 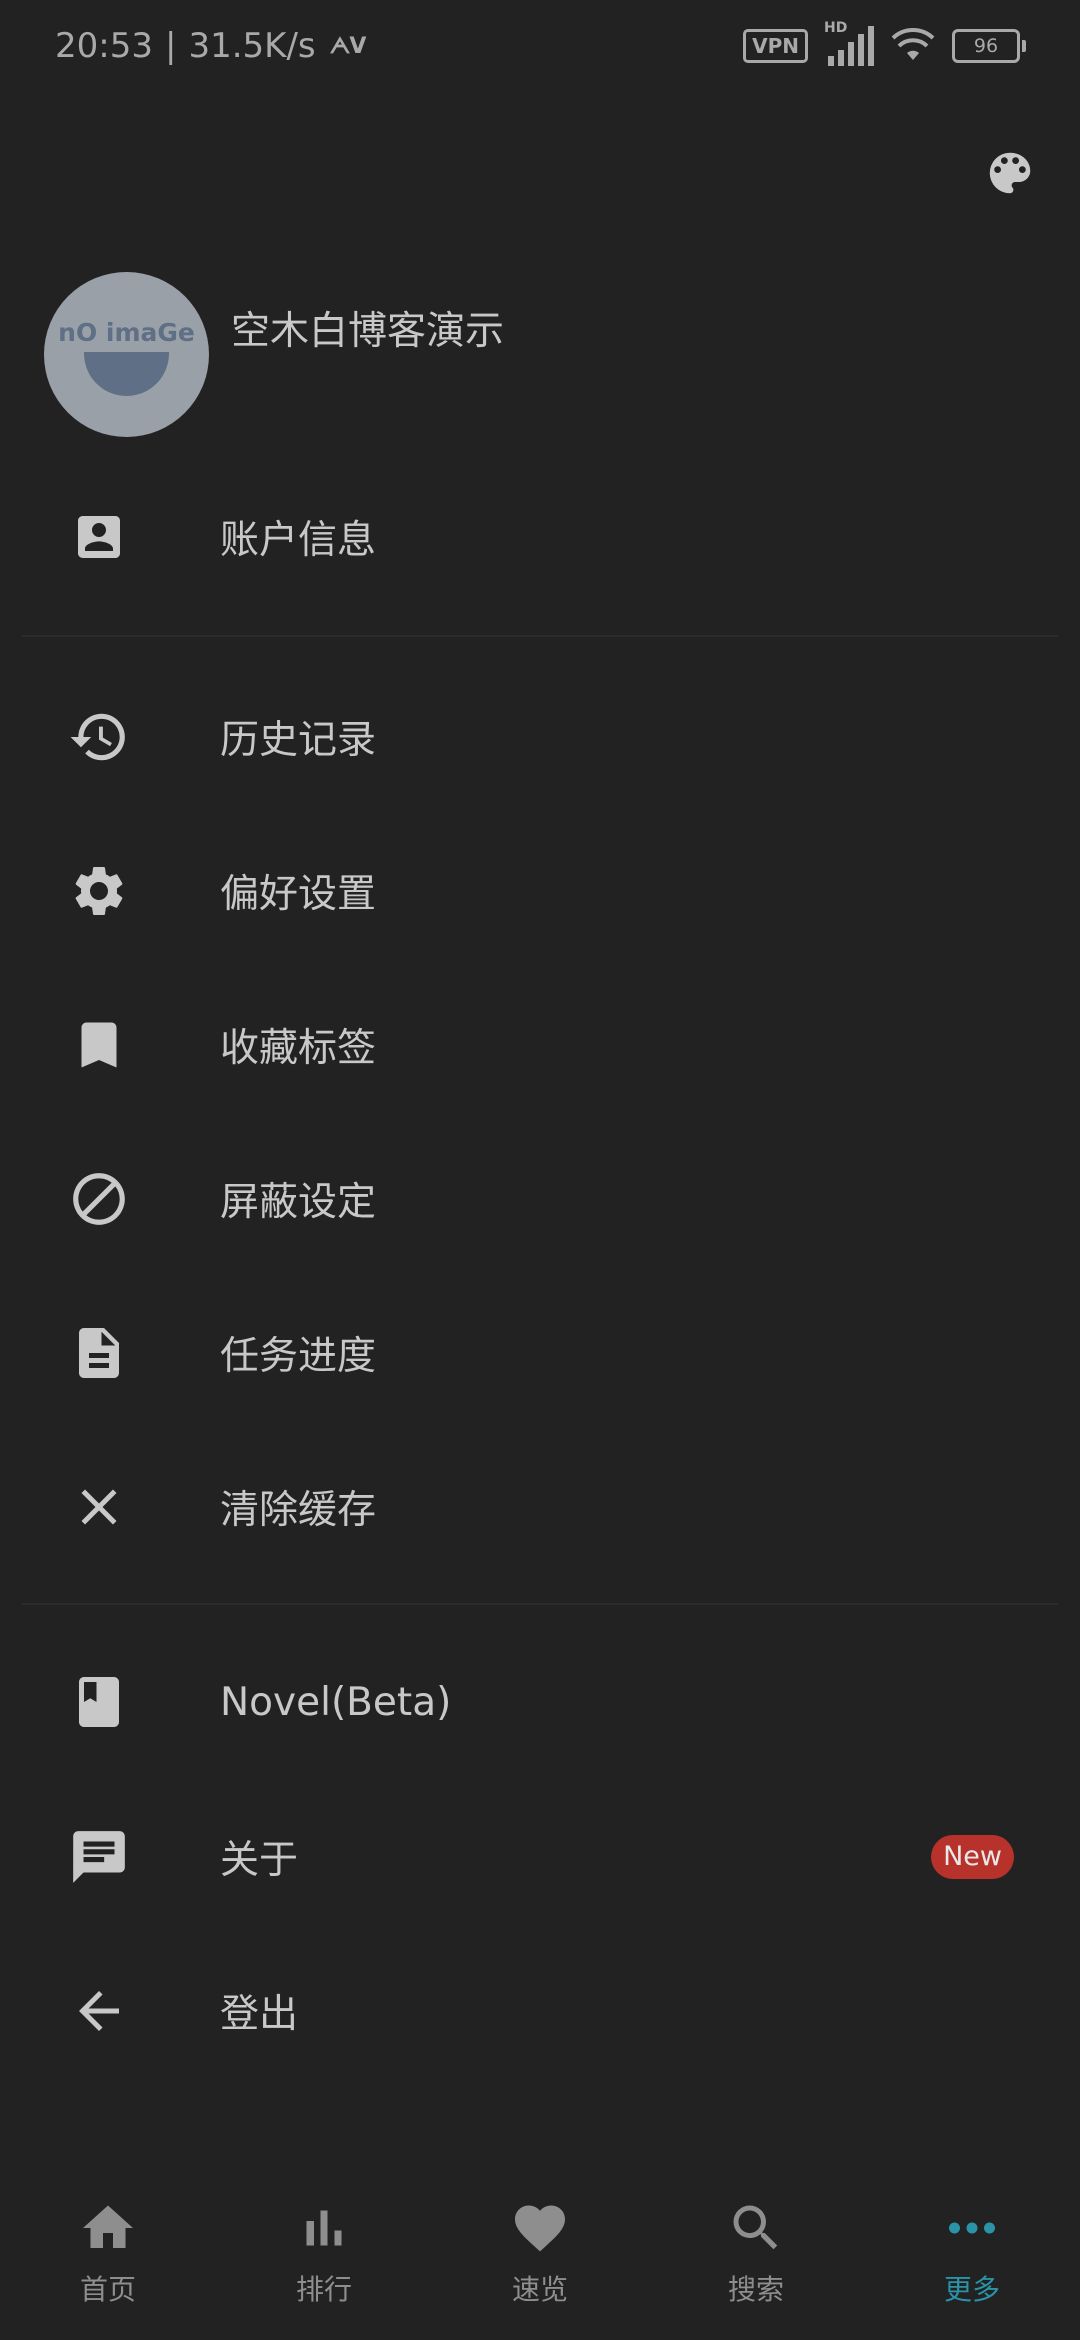 I want to click on menu-label-about: 关于, so click(x=259, y=1860).